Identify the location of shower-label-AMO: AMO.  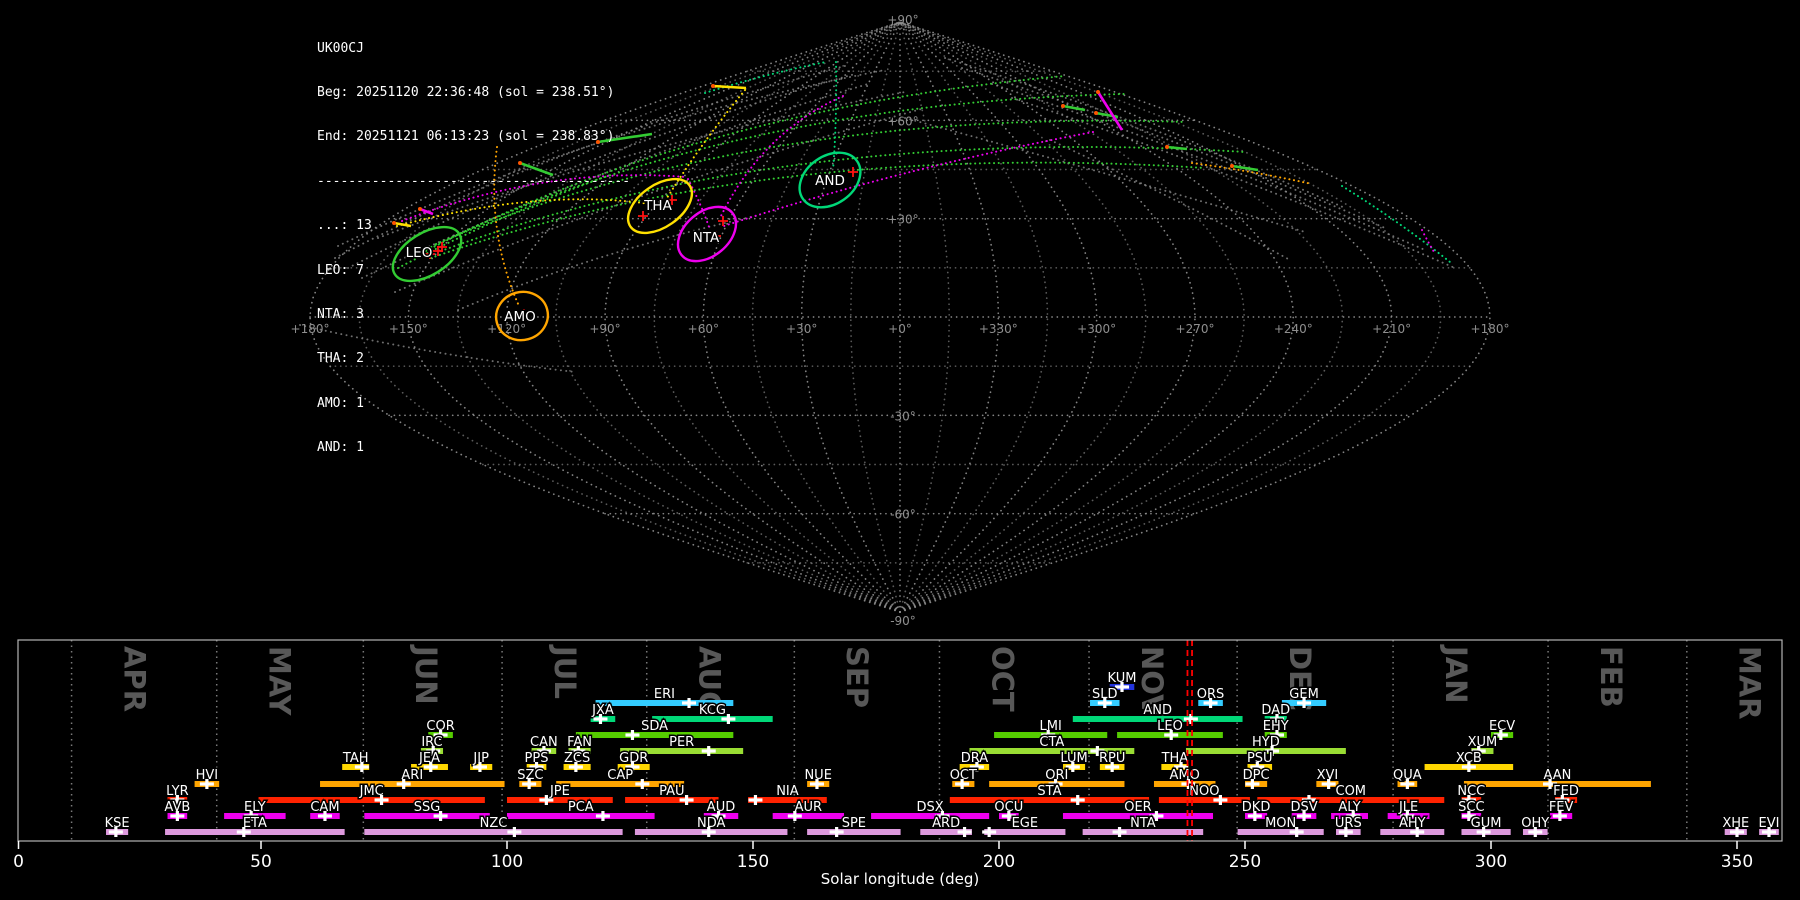
(1185, 775).